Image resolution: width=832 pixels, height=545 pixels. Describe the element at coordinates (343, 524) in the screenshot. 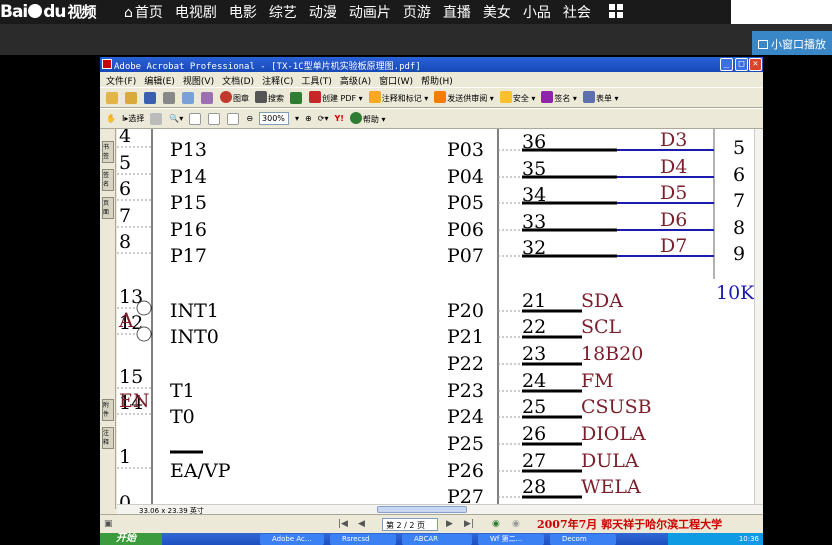

I see `first-page-button: |◀` at that location.